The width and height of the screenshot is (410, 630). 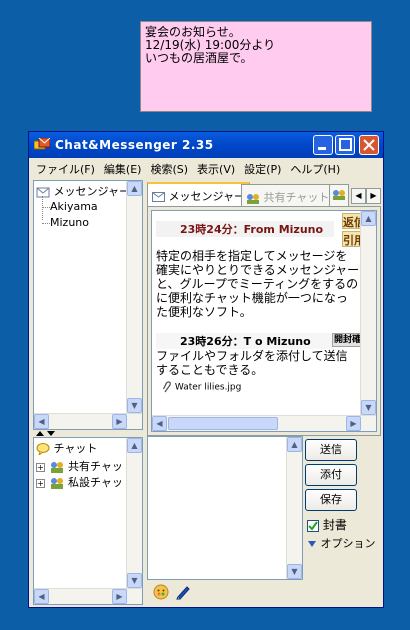 What do you see at coordinates (258, 270) in the screenshot?
I see `message-line: 確実にやりとりできるメッセンジャー` at bounding box center [258, 270].